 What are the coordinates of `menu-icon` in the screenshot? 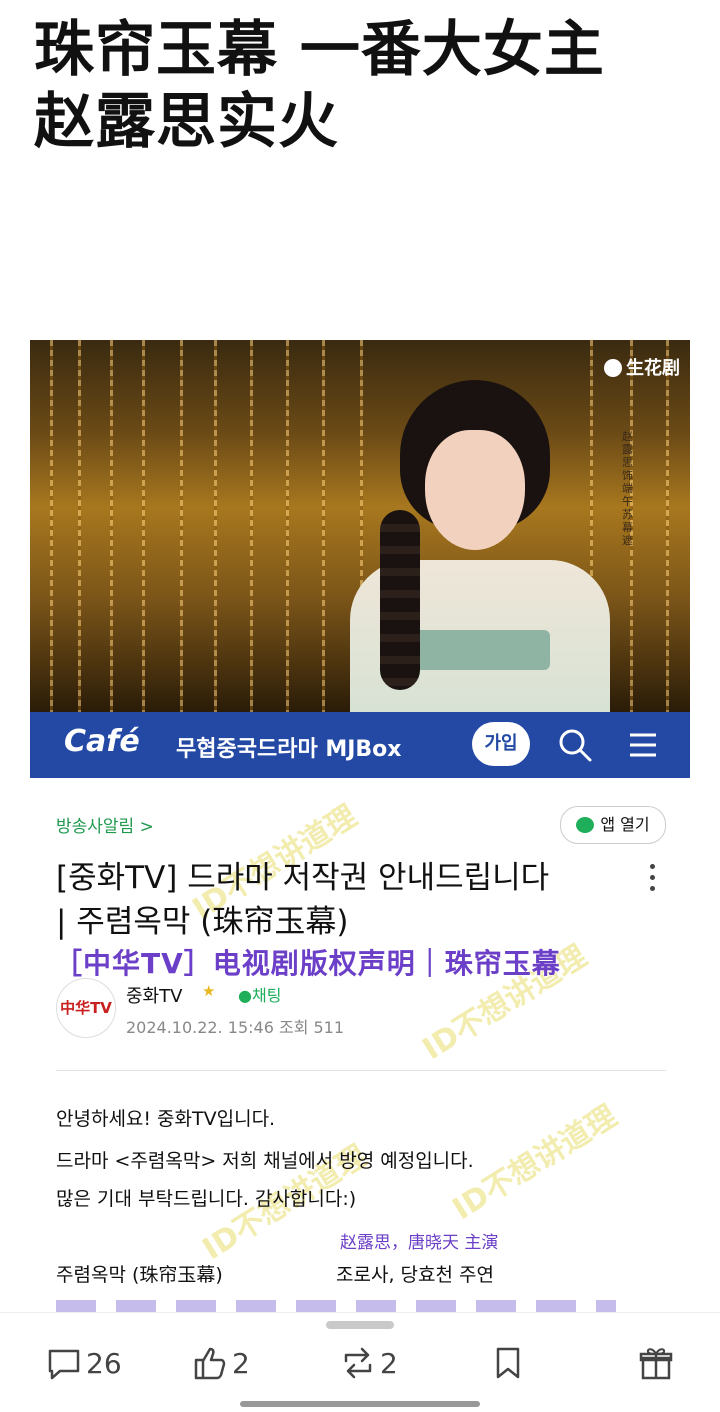 It's located at (643, 745).